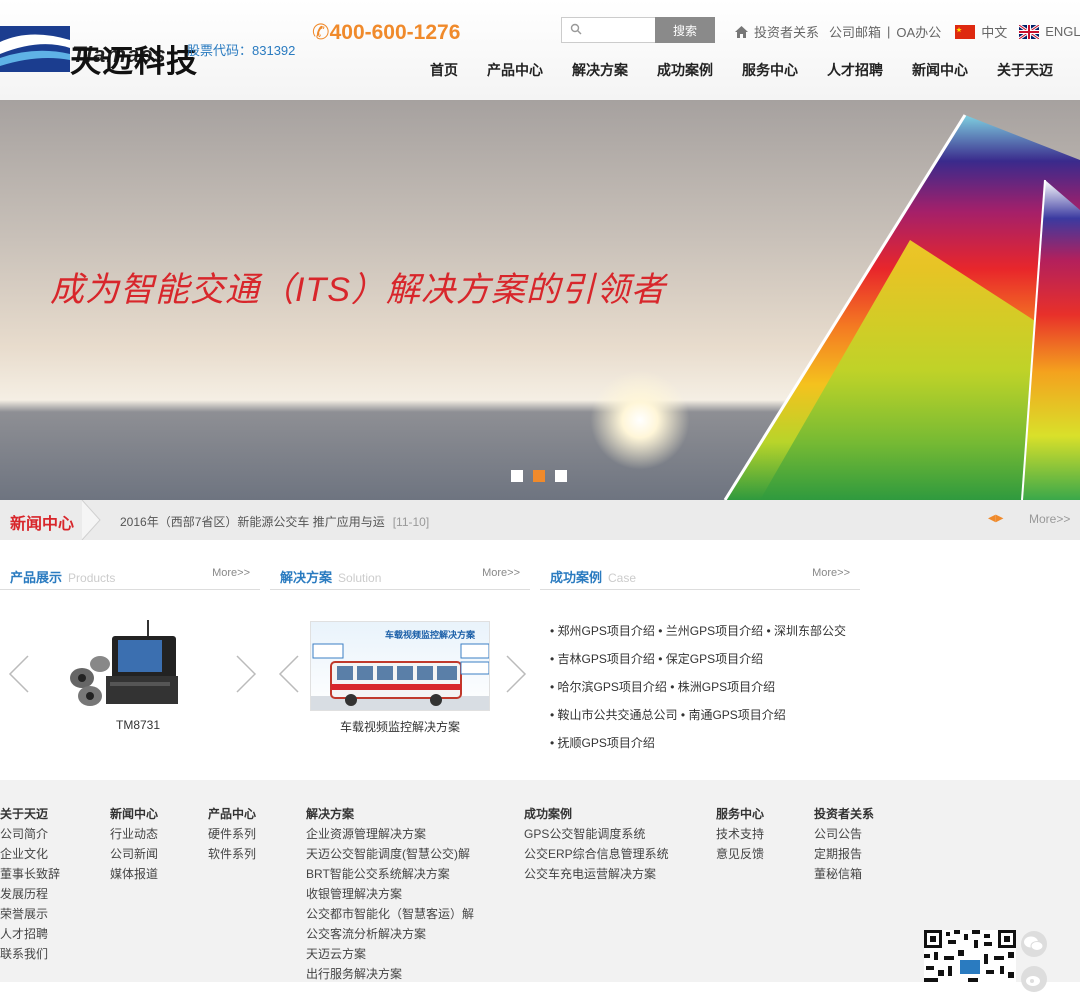 This screenshot has height=993, width=1080. Describe the element at coordinates (844, 854) in the screenshot. I see `footer-link: 定期报告` at that location.